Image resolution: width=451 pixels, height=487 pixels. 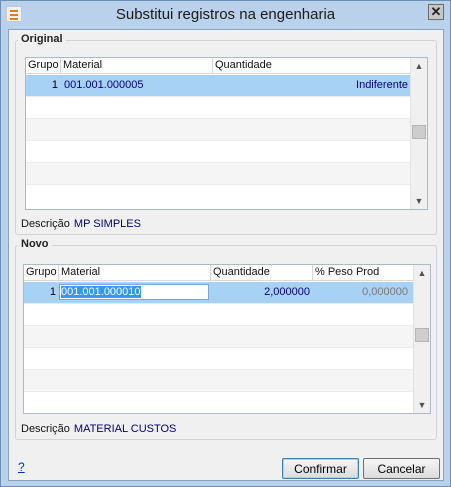 What do you see at coordinates (320, 468) in the screenshot?
I see `confirm-button: Confirmar` at bounding box center [320, 468].